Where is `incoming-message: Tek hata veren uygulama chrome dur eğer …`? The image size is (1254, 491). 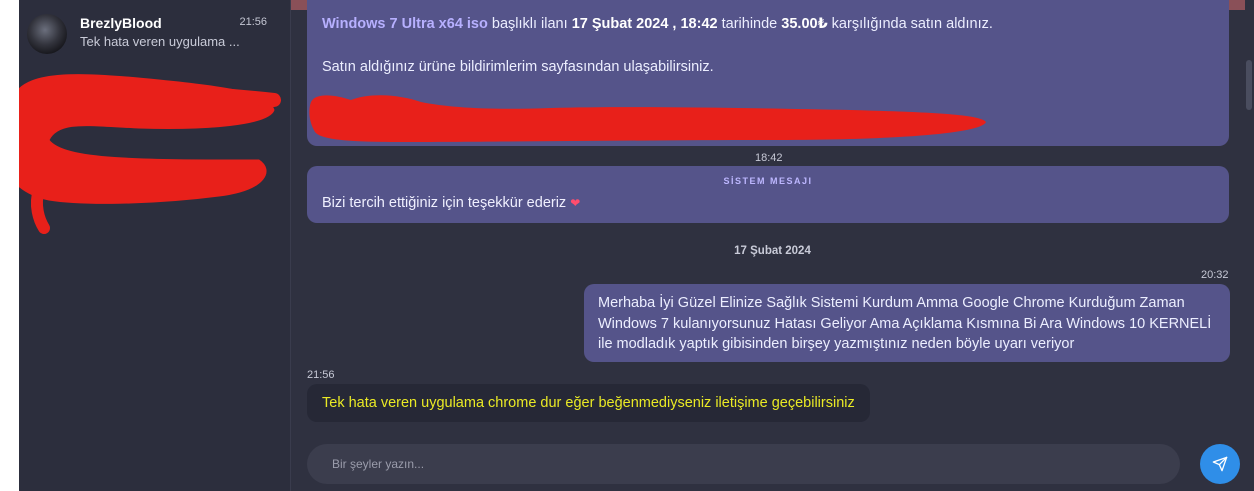 incoming-message: Tek hata veren uygulama chrome dur eğer … is located at coordinates (588, 403).